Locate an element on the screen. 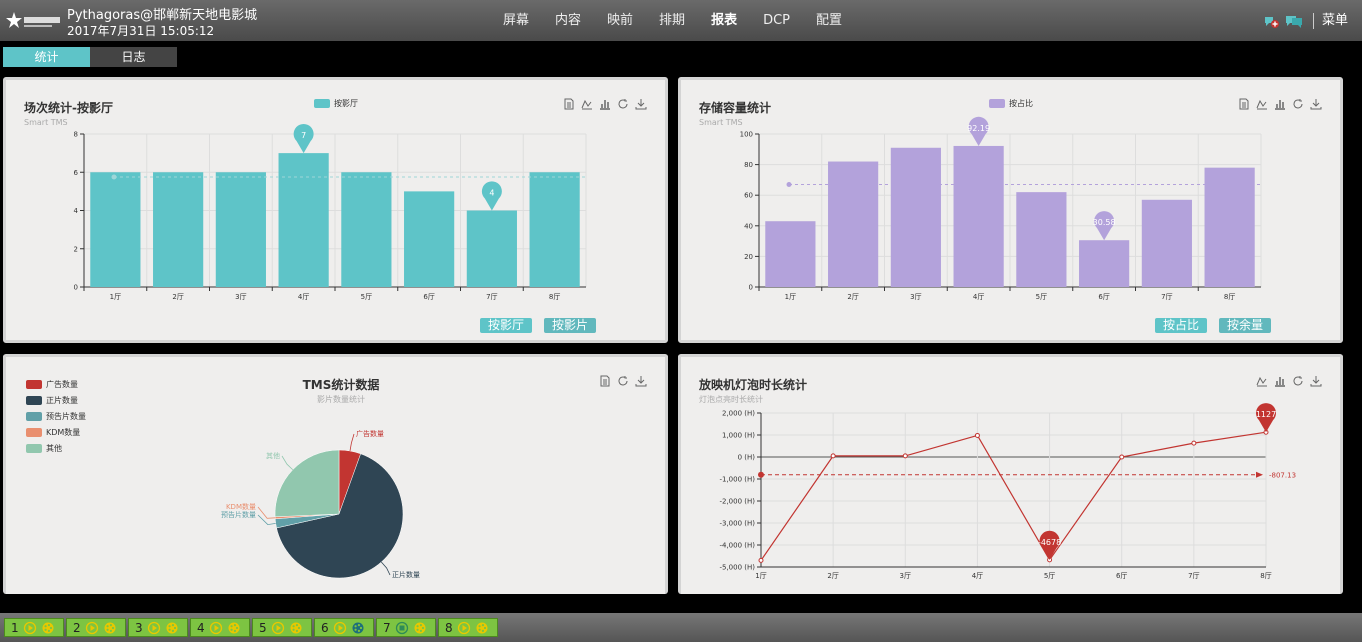  y-tick-label: -5,000 (H) is located at coordinates (737, 568).